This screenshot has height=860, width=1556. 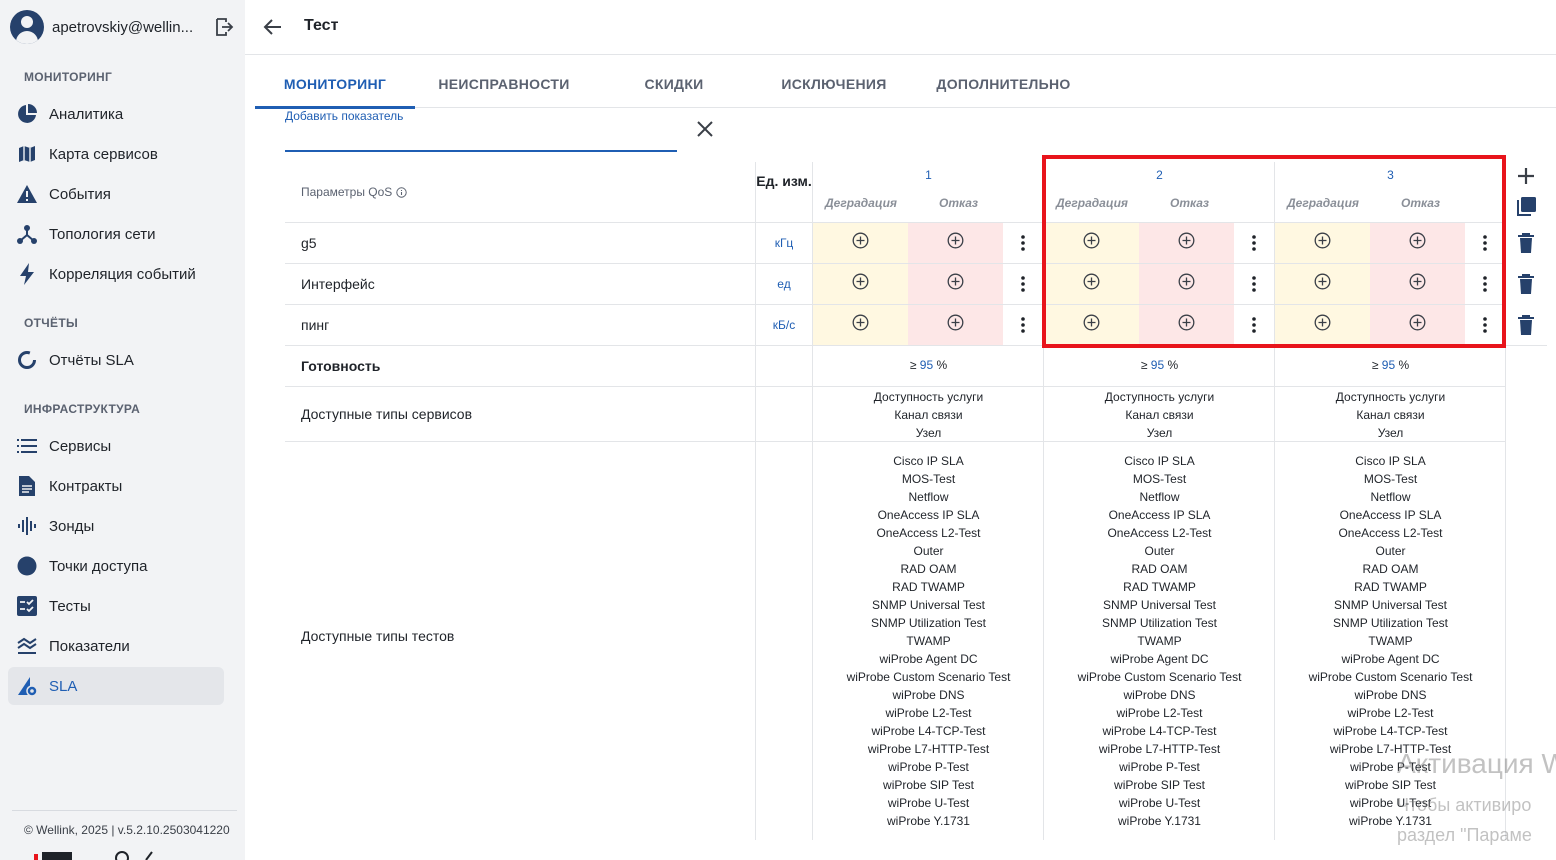 What do you see at coordinates (784, 243) in the screenshot?
I see `metric-unit: кГц` at bounding box center [784, 243].